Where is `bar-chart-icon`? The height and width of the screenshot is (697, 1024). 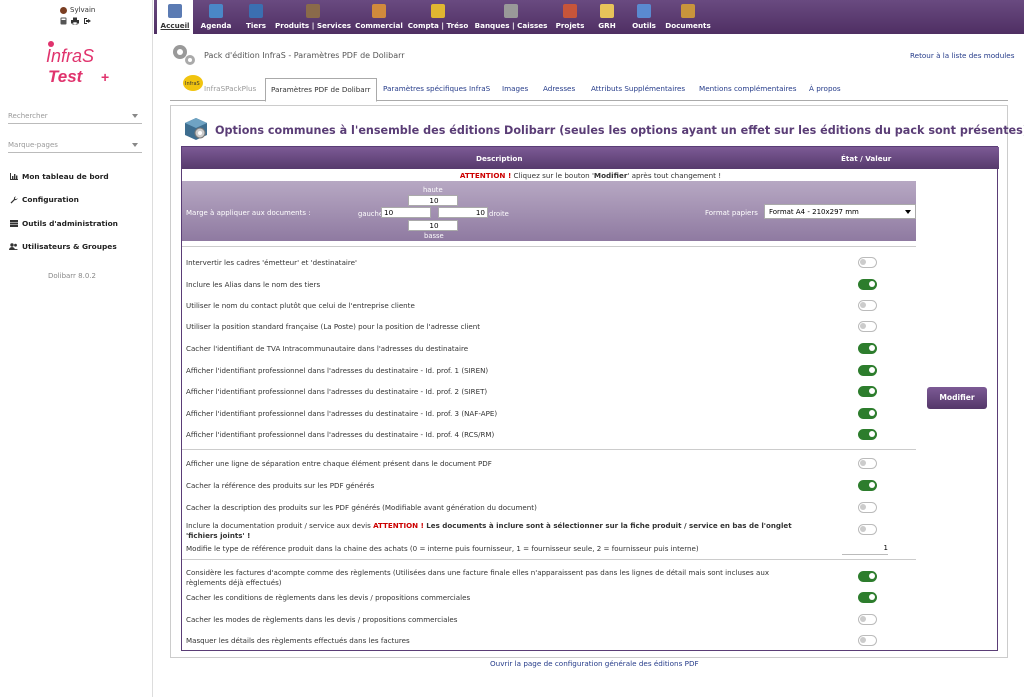
bar-chart-icon is located at coordinates (13, 177).